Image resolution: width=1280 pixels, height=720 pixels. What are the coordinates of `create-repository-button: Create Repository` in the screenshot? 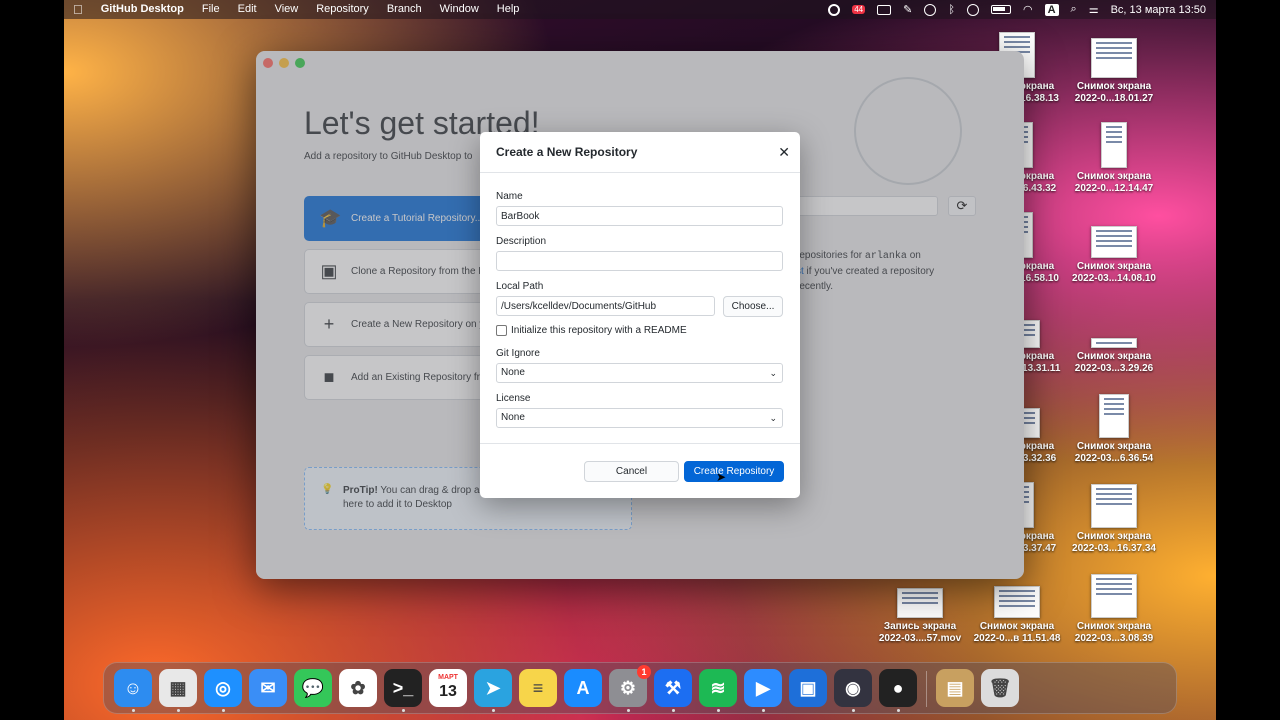 It's located at (734, 471).